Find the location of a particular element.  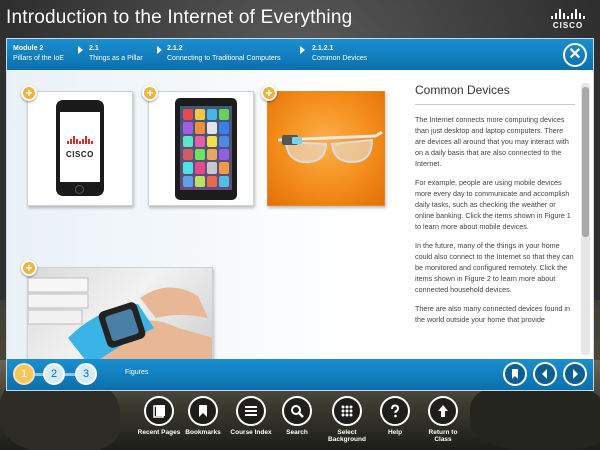

toolbar-label: Recent Pages is located at coordinates (159, 432).